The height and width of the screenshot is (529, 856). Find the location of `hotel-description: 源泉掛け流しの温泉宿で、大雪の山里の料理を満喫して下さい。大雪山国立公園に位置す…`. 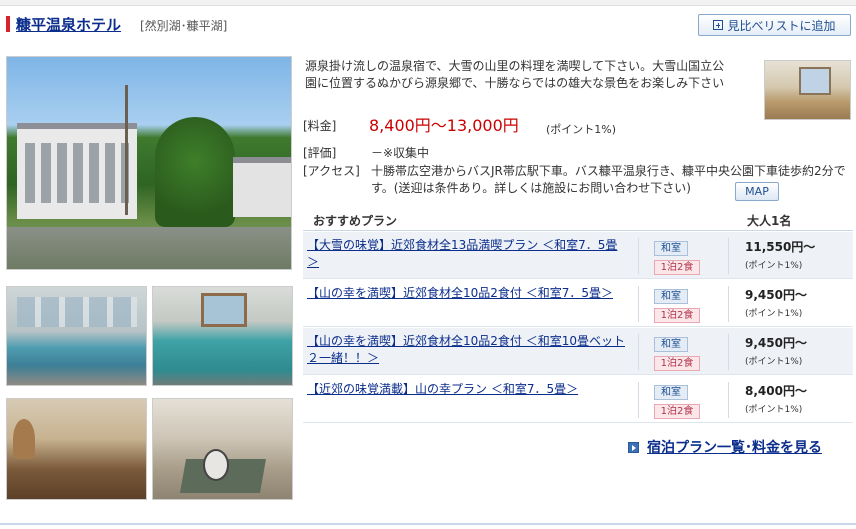

hotel-description: 源泉掛け流しの温泉宿で、大雪の山里の料理を満喫して下さい。大雪山国立公園に位置す… is located at coordinates (515, 74).